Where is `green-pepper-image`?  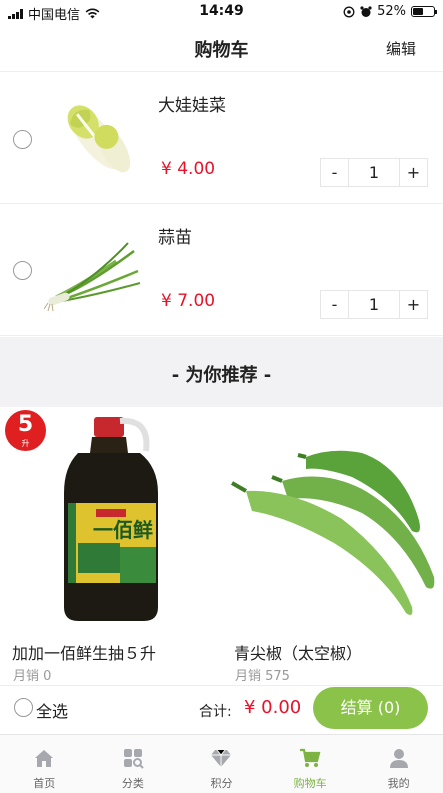 green-pepper-image is located at coordinates (333, 532).